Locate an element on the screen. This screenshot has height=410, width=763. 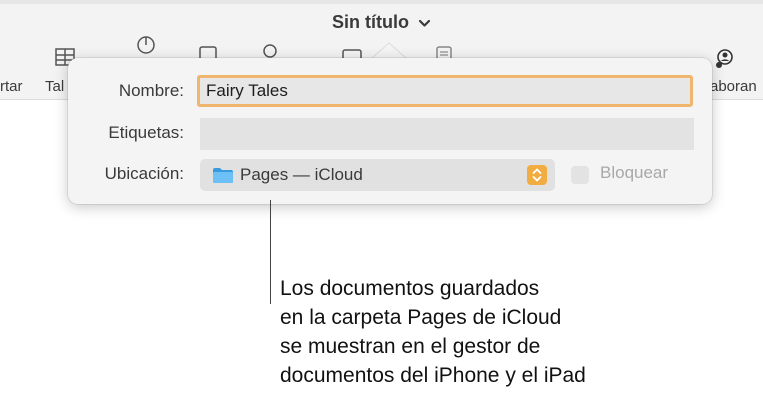
lock-label: Bloquear is located at coordinates (634, 172).